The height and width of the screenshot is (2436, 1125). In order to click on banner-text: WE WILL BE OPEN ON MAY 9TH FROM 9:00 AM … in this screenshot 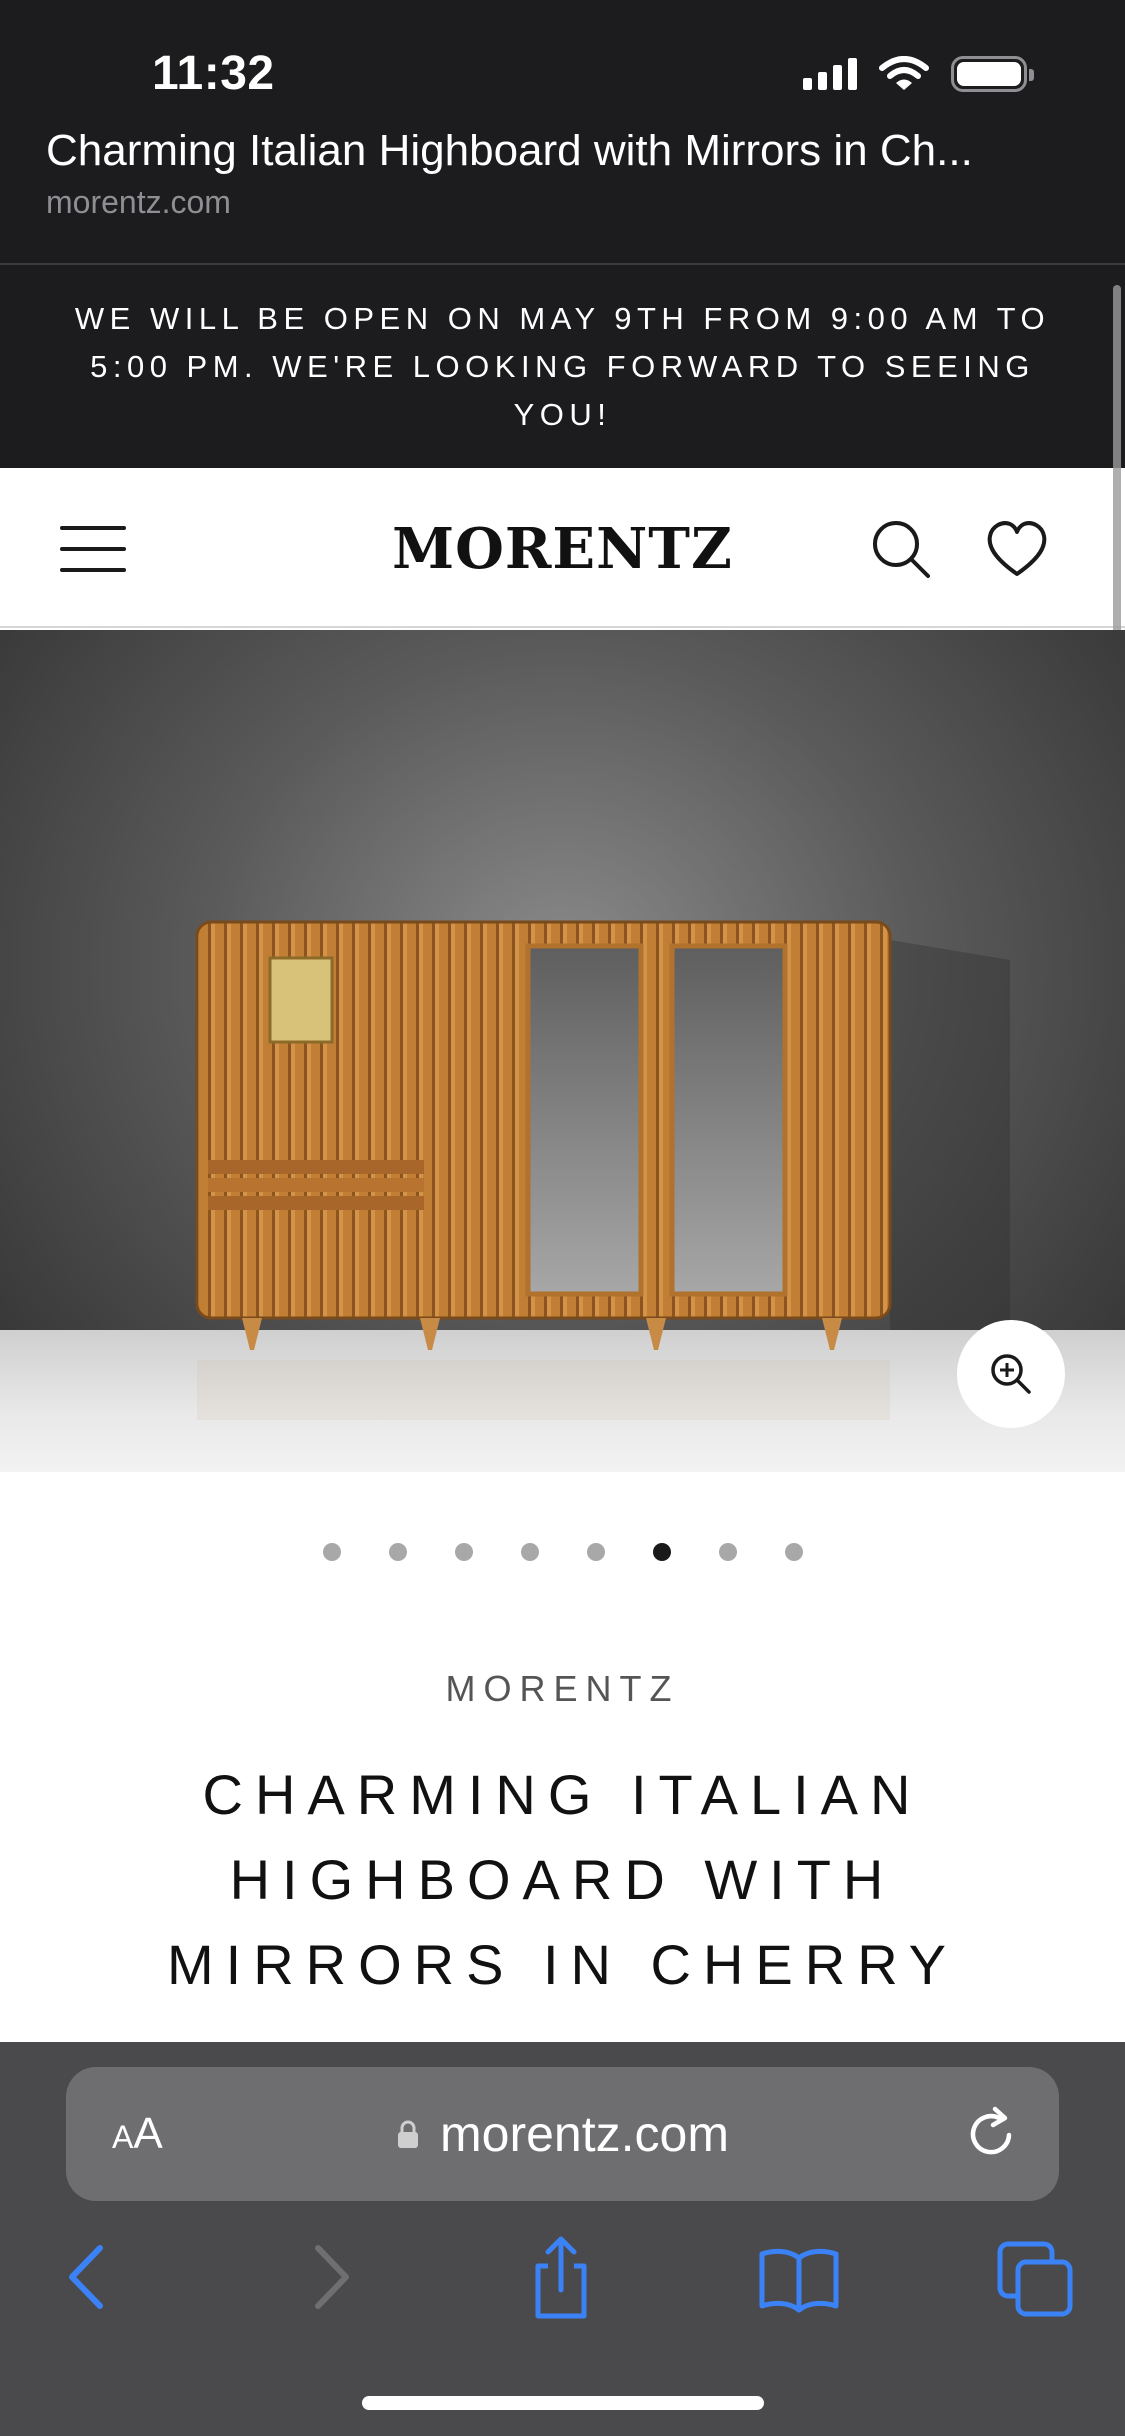, I will do `click(562, 366)`.